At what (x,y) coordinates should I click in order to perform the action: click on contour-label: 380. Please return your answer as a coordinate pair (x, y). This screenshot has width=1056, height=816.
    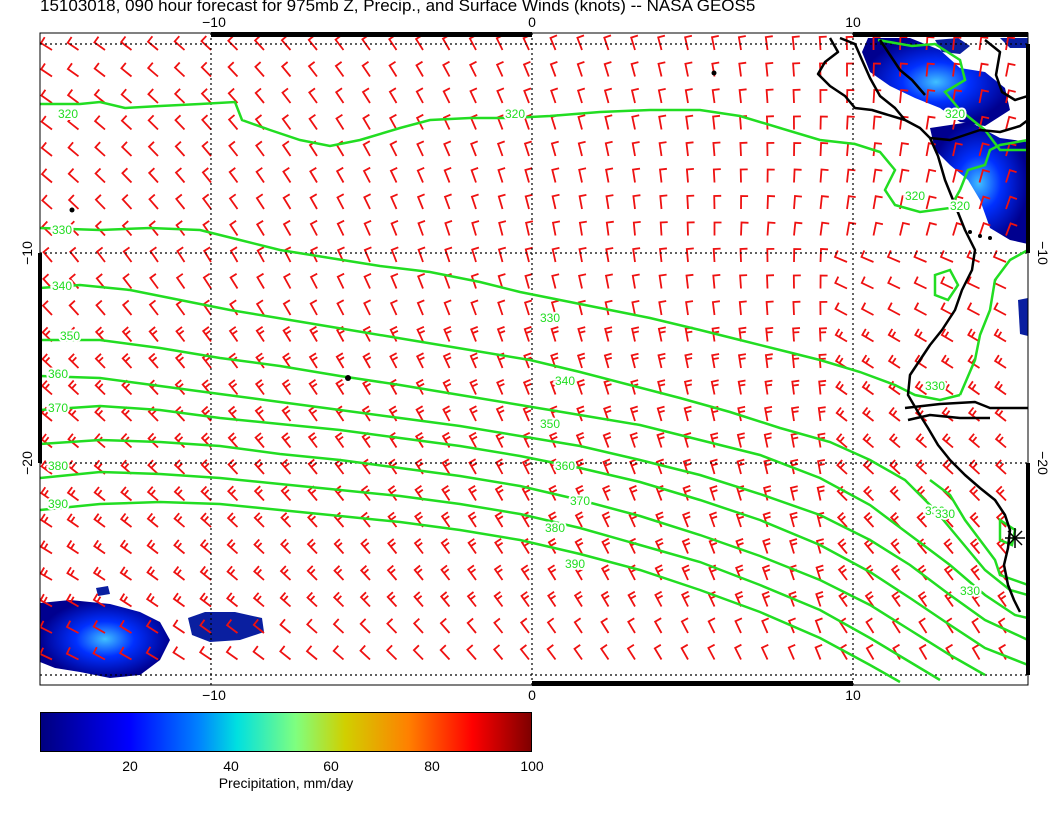
    Looking at the image, I should click on (58, 466).